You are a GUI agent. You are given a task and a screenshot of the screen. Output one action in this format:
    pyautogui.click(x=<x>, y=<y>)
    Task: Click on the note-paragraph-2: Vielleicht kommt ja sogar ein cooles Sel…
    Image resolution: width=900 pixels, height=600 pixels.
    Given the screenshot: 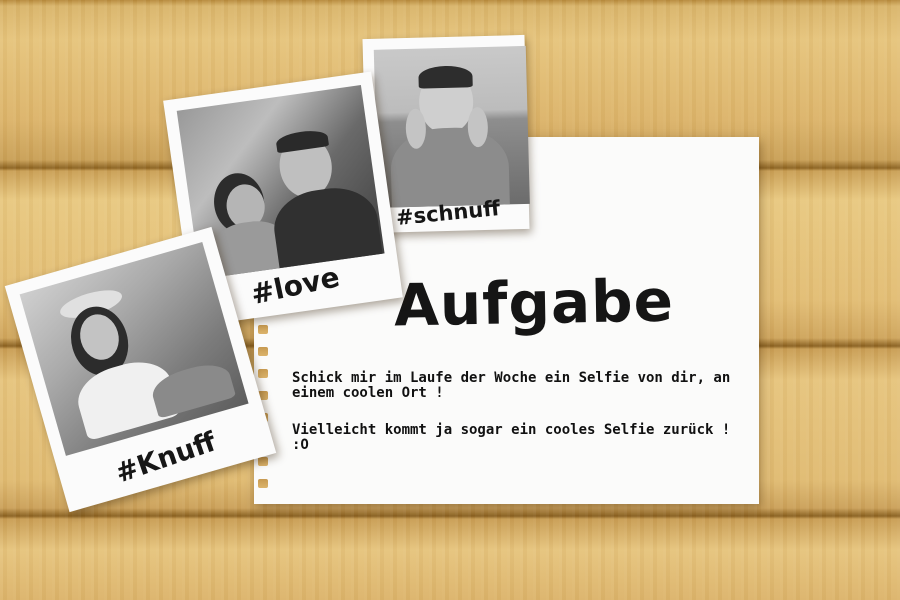 What is the action you would take?
    pyautogui.click(x=511, y=437)
    